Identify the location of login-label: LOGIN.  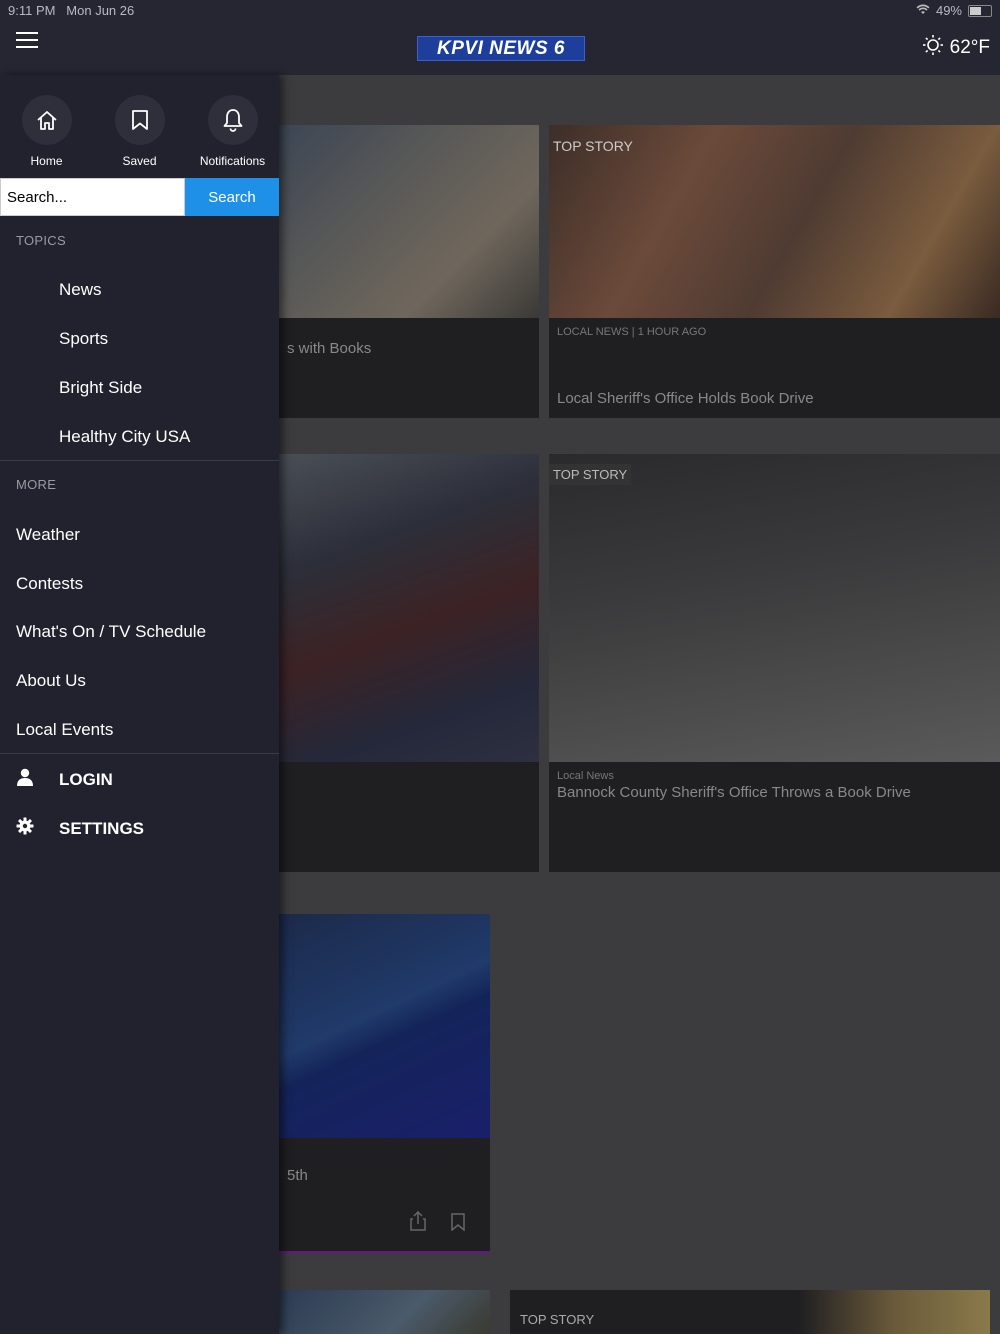
(86, 779).